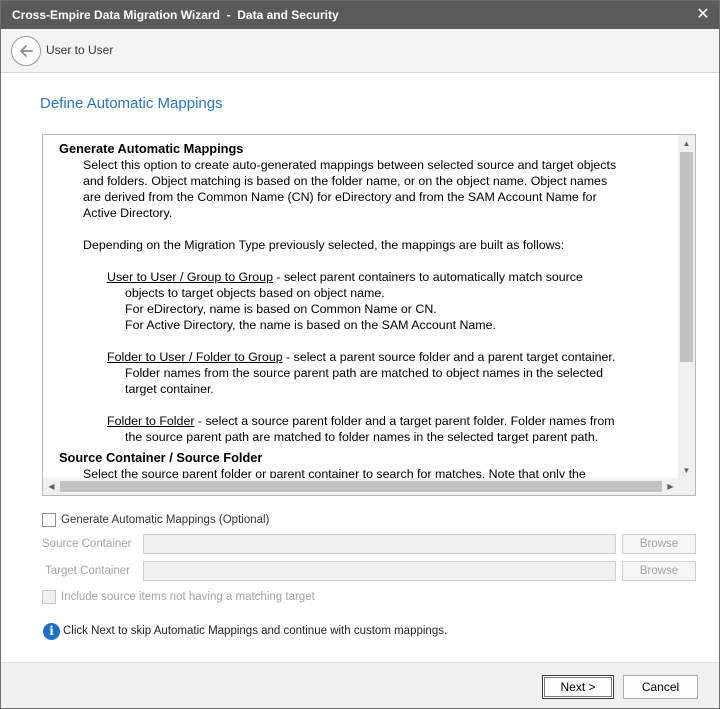 The height and width of the screenshot is (709, 720). Describe the element at coordinates (49, 597) in the screenshot. I see `include-unmatched-checkbox` at that location.